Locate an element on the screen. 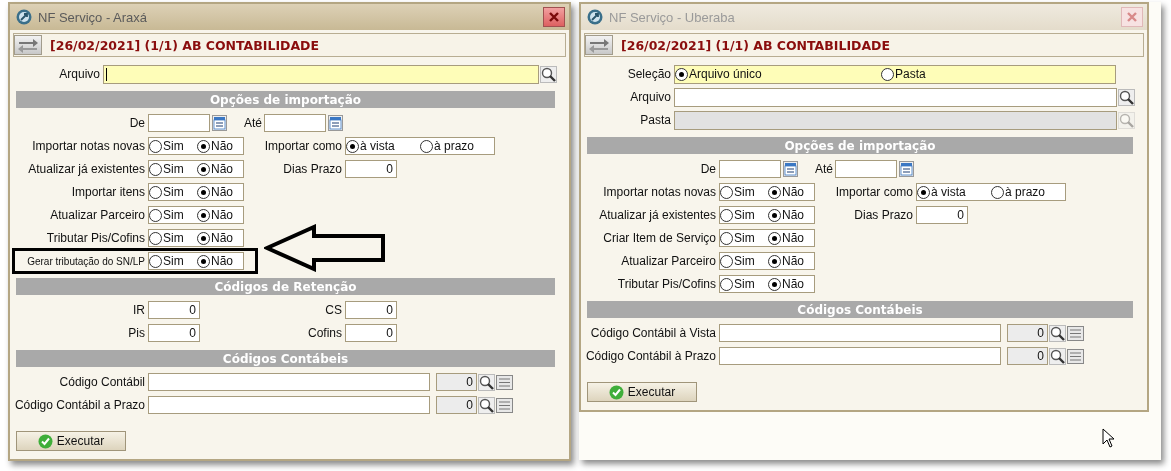 The image size is (1171, 471). option-label: Arquivo único is located at coordinates (725, 74).